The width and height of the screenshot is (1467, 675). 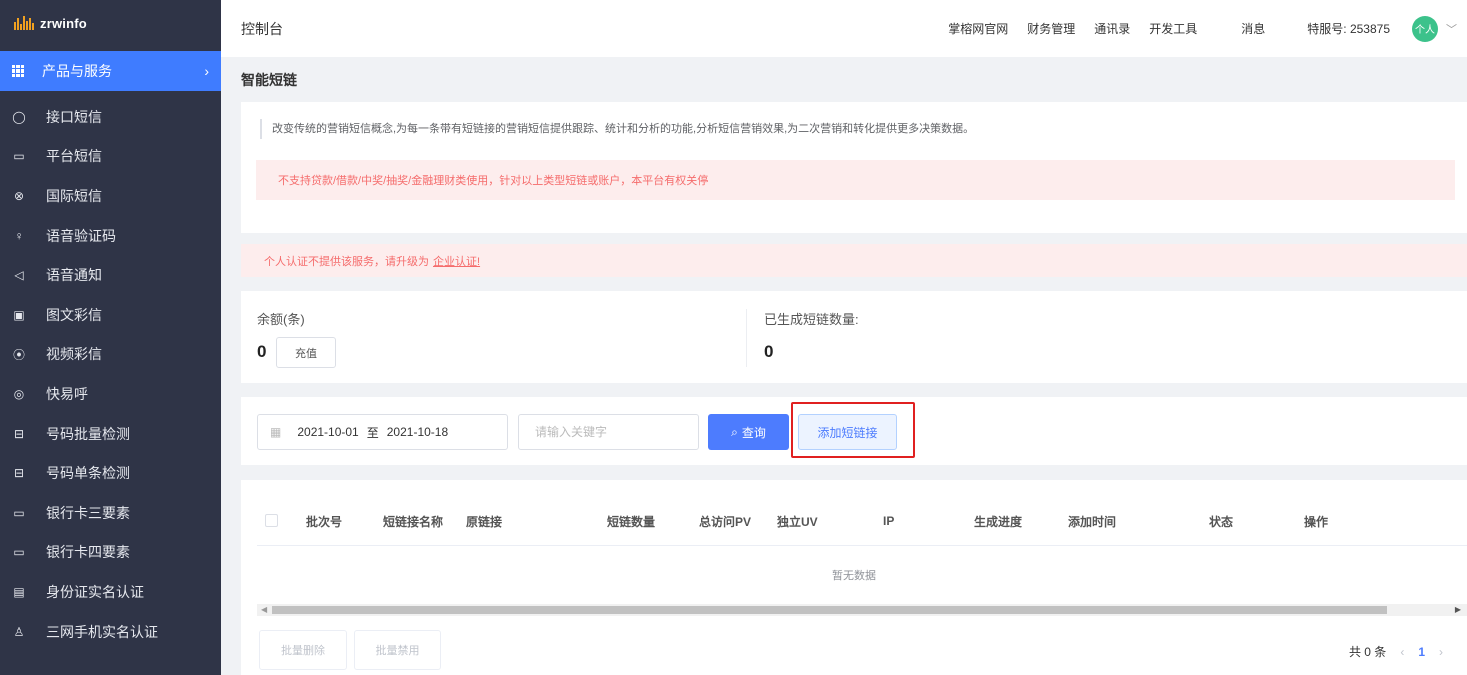 I want to click on divider, so click(x=746, y=338).